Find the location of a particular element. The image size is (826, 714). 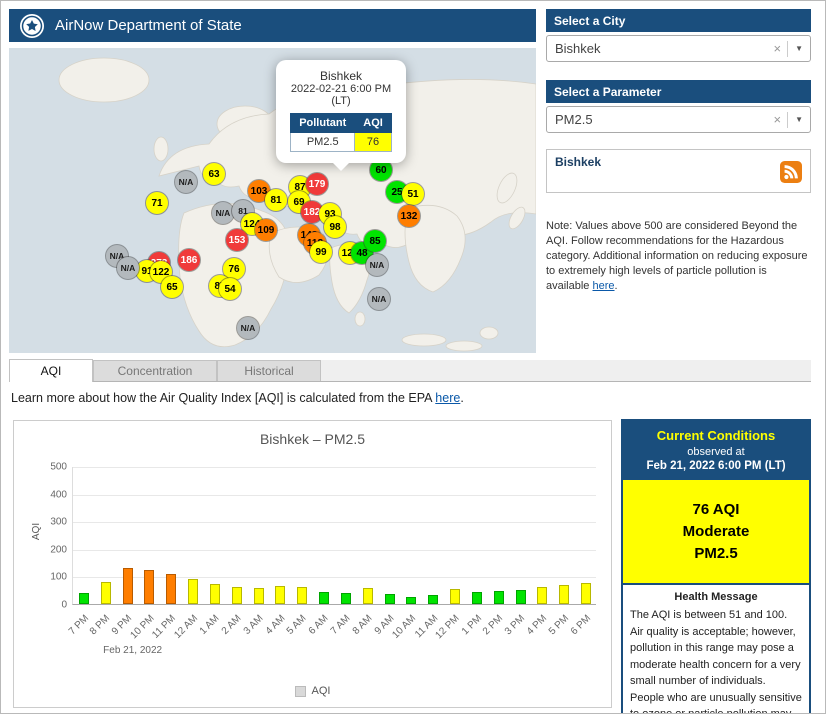

learn-more-suffix: . is located at coordinates (462, 398).